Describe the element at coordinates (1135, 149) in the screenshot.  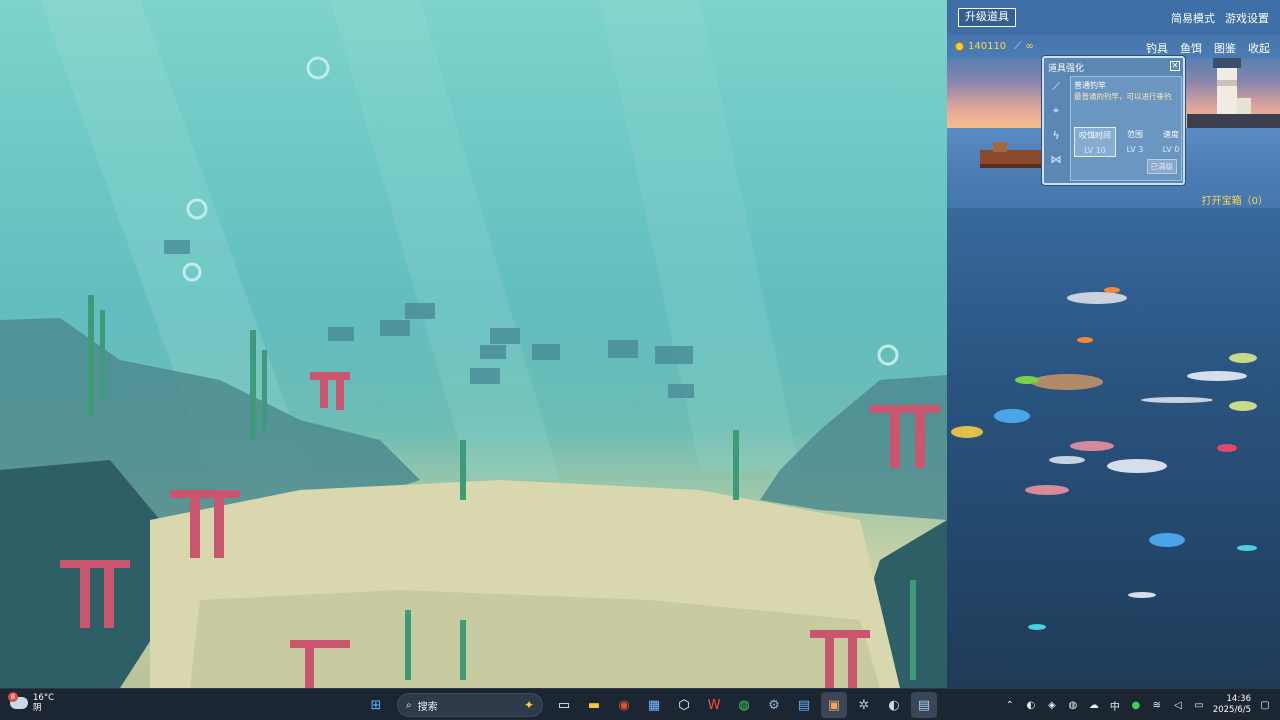
I see `stat-level: LV 3` at that location.